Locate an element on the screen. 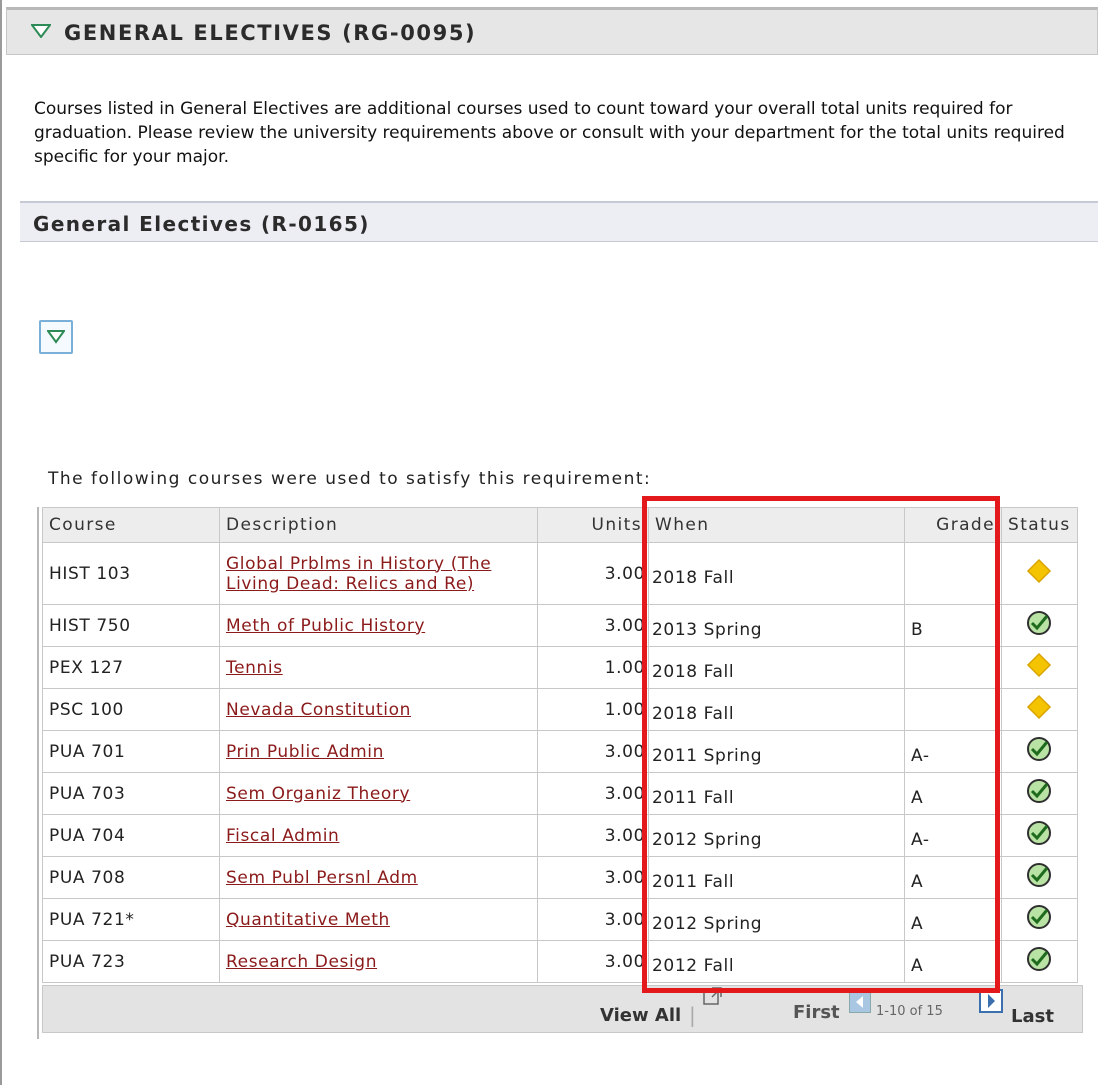 The image size is (1098, 1085). course-description-cell: Sem Organiz Theory is located at coordinates (378, 793).